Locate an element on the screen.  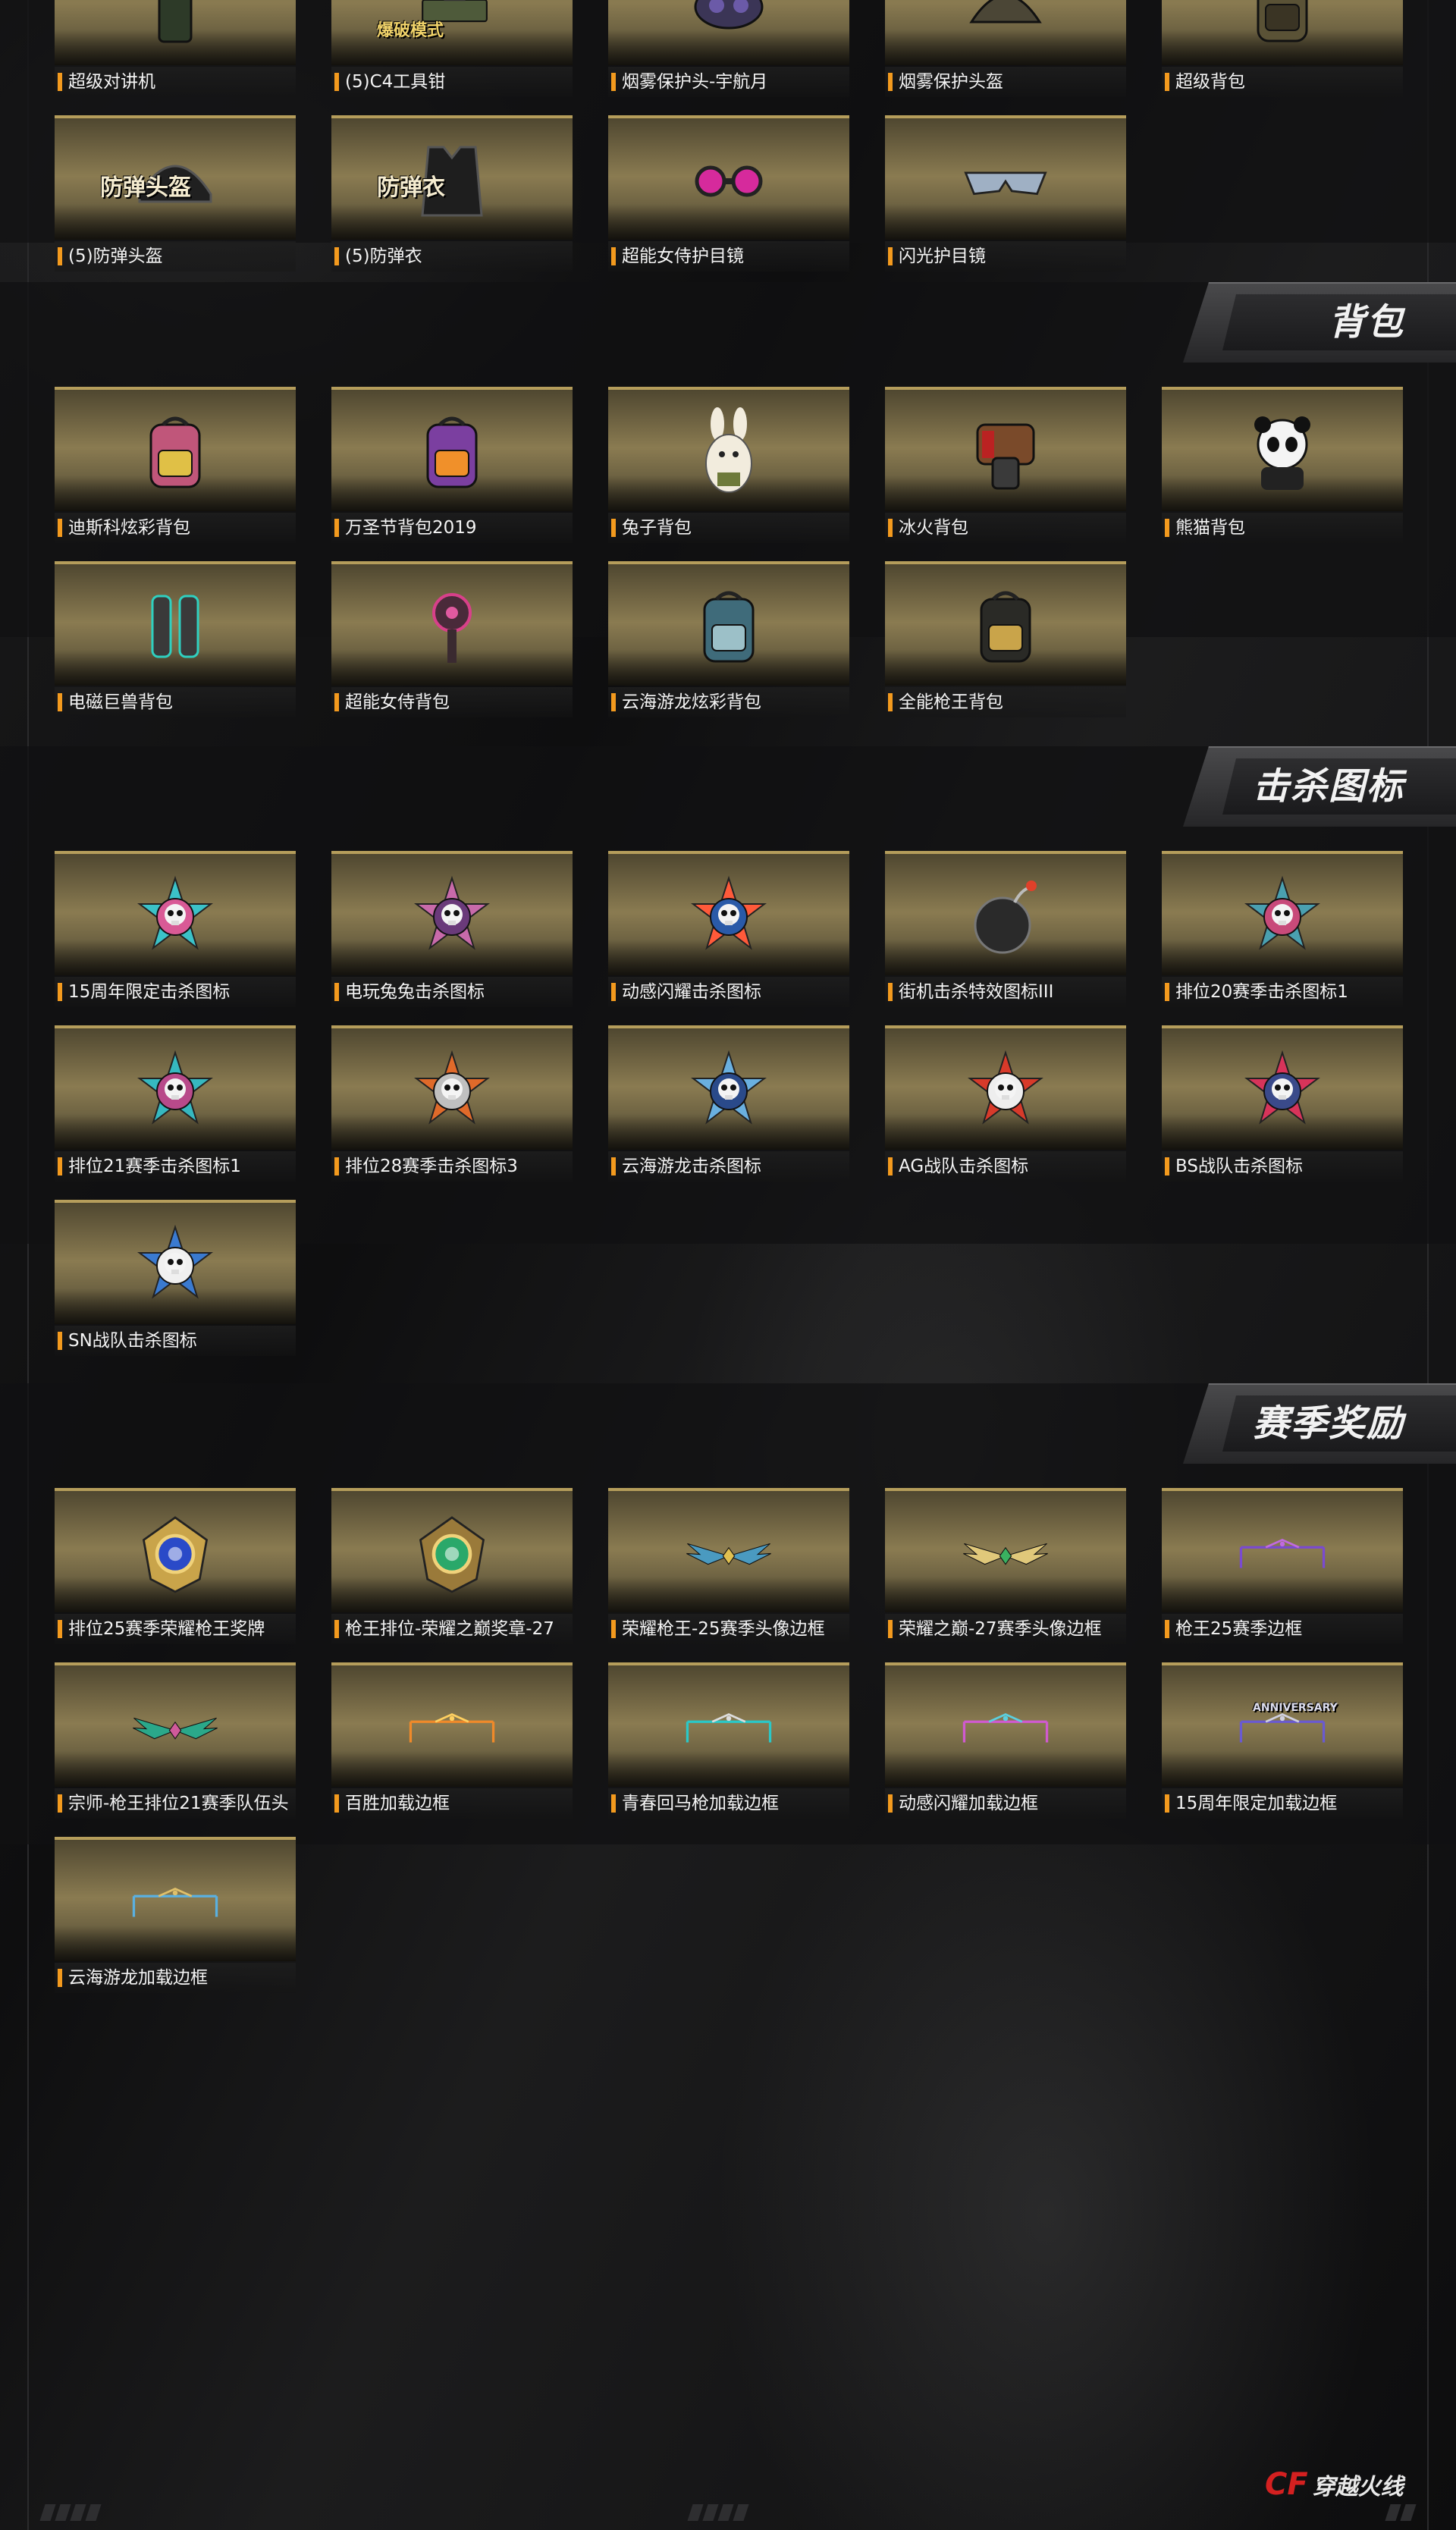
item-card: AG战队击杀图标 is located at coordinates (1005, 1105).